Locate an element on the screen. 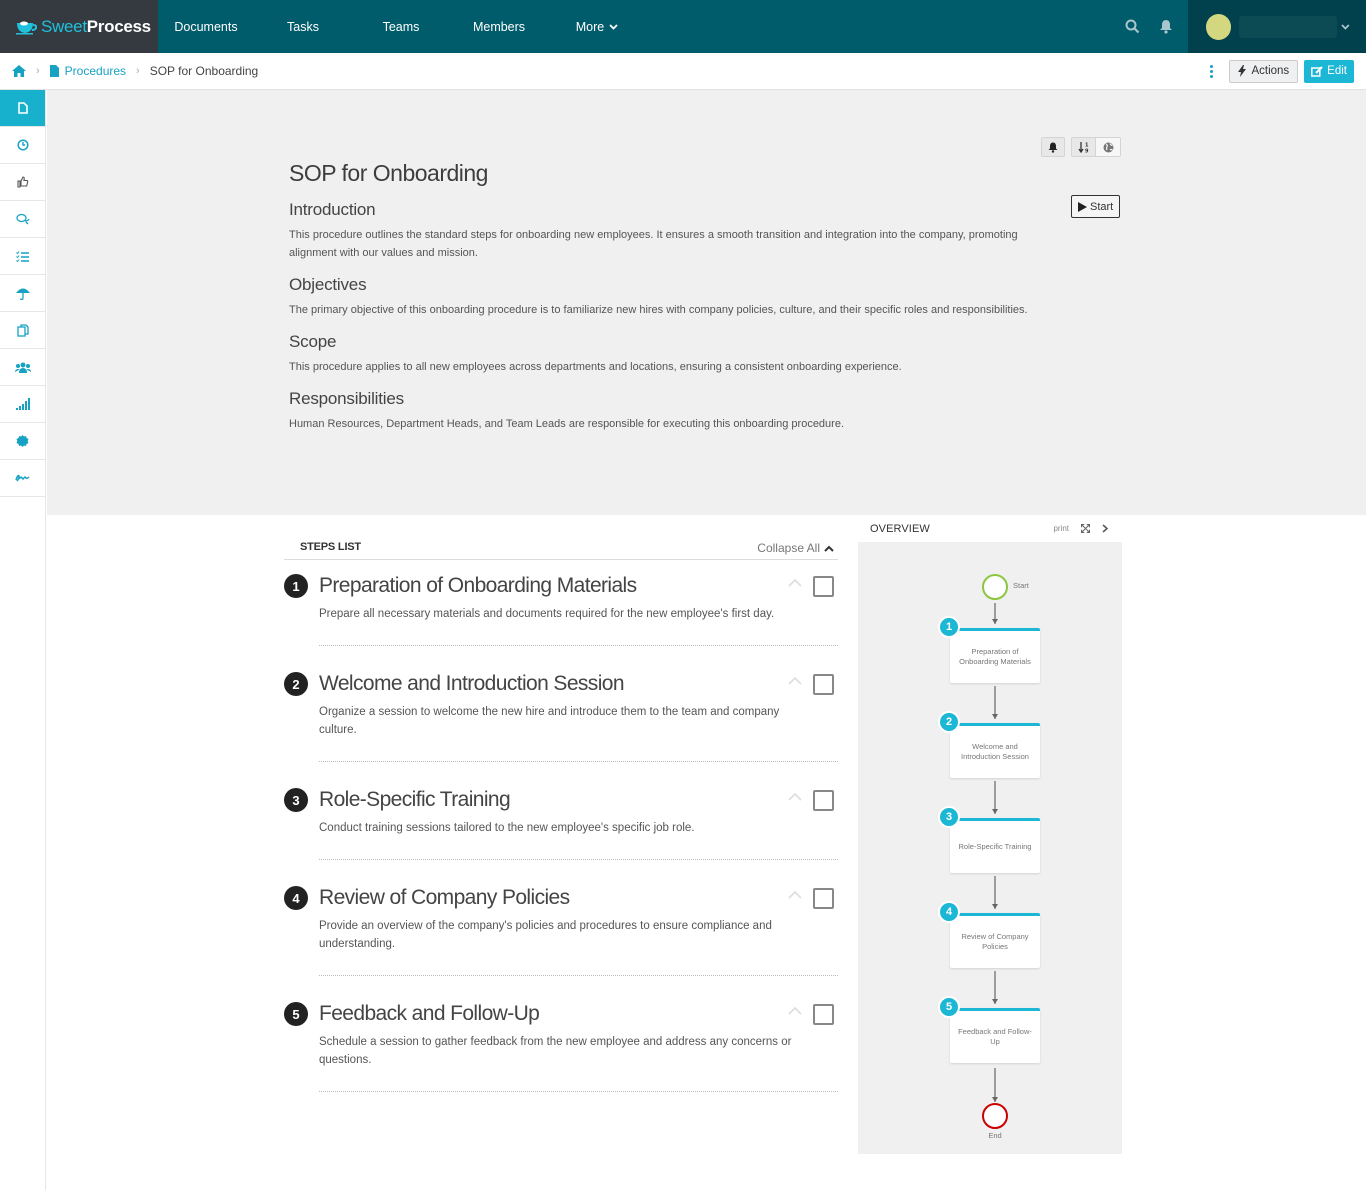  sidebar-item-comments is located at coordinates (22, 219).